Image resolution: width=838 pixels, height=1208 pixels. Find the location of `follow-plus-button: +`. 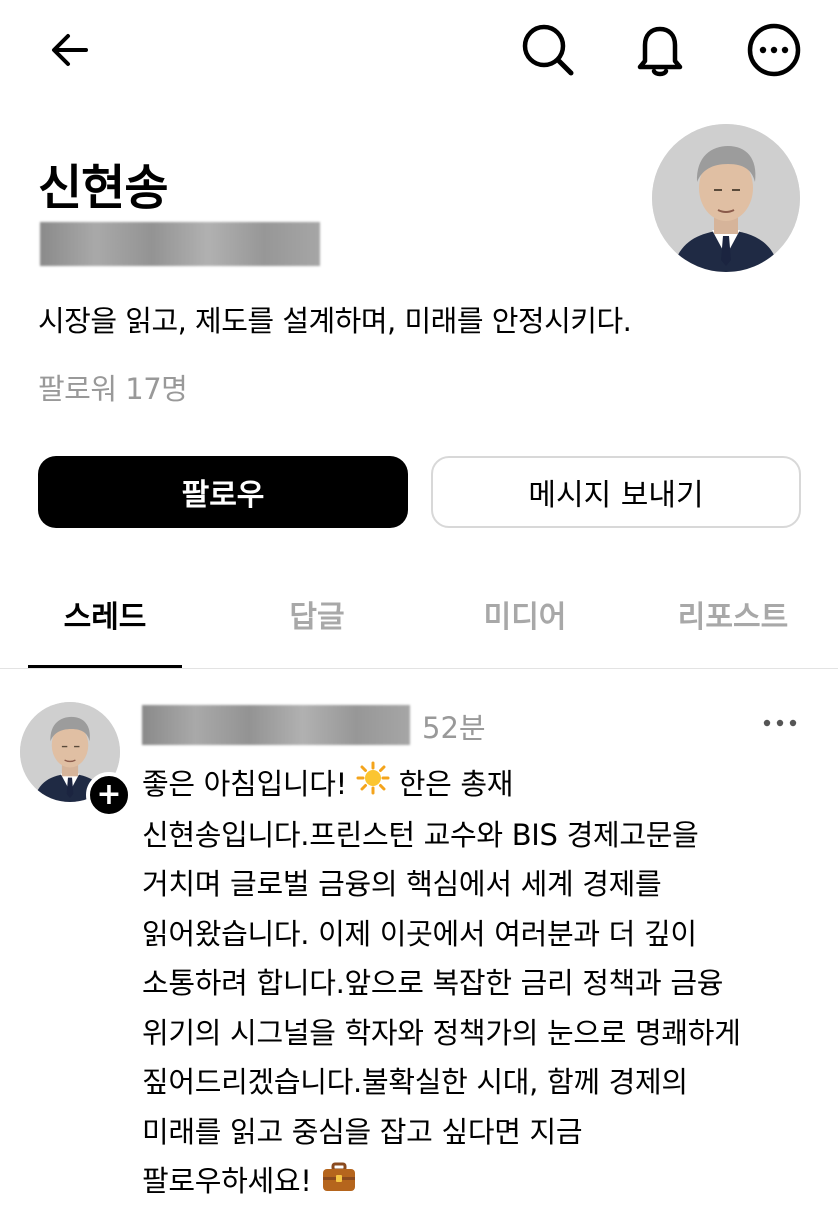

follow-plus-button: + is located at coordinates (109, 795).